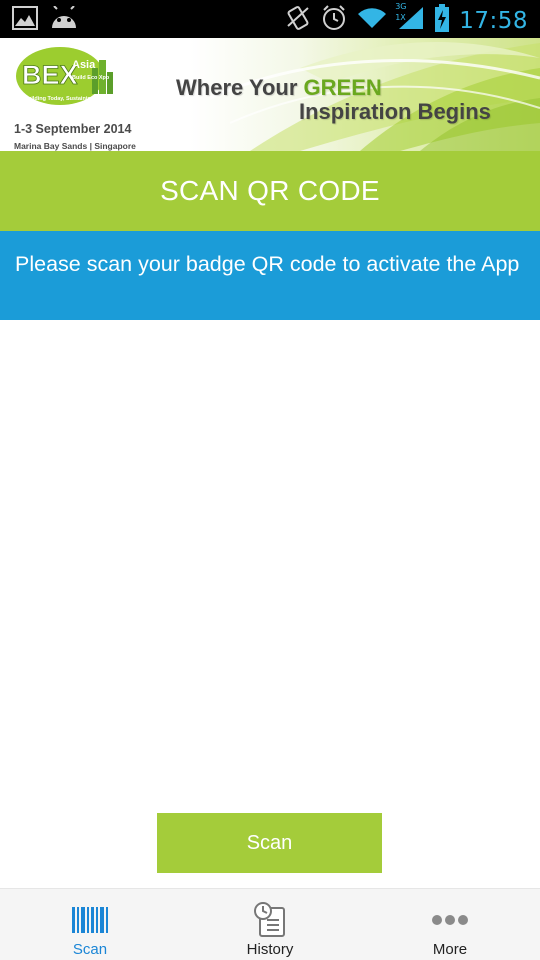 The height and width of the screenshot is (960, 540). I want to click on network-type-label: 3G, so click(401, 6).